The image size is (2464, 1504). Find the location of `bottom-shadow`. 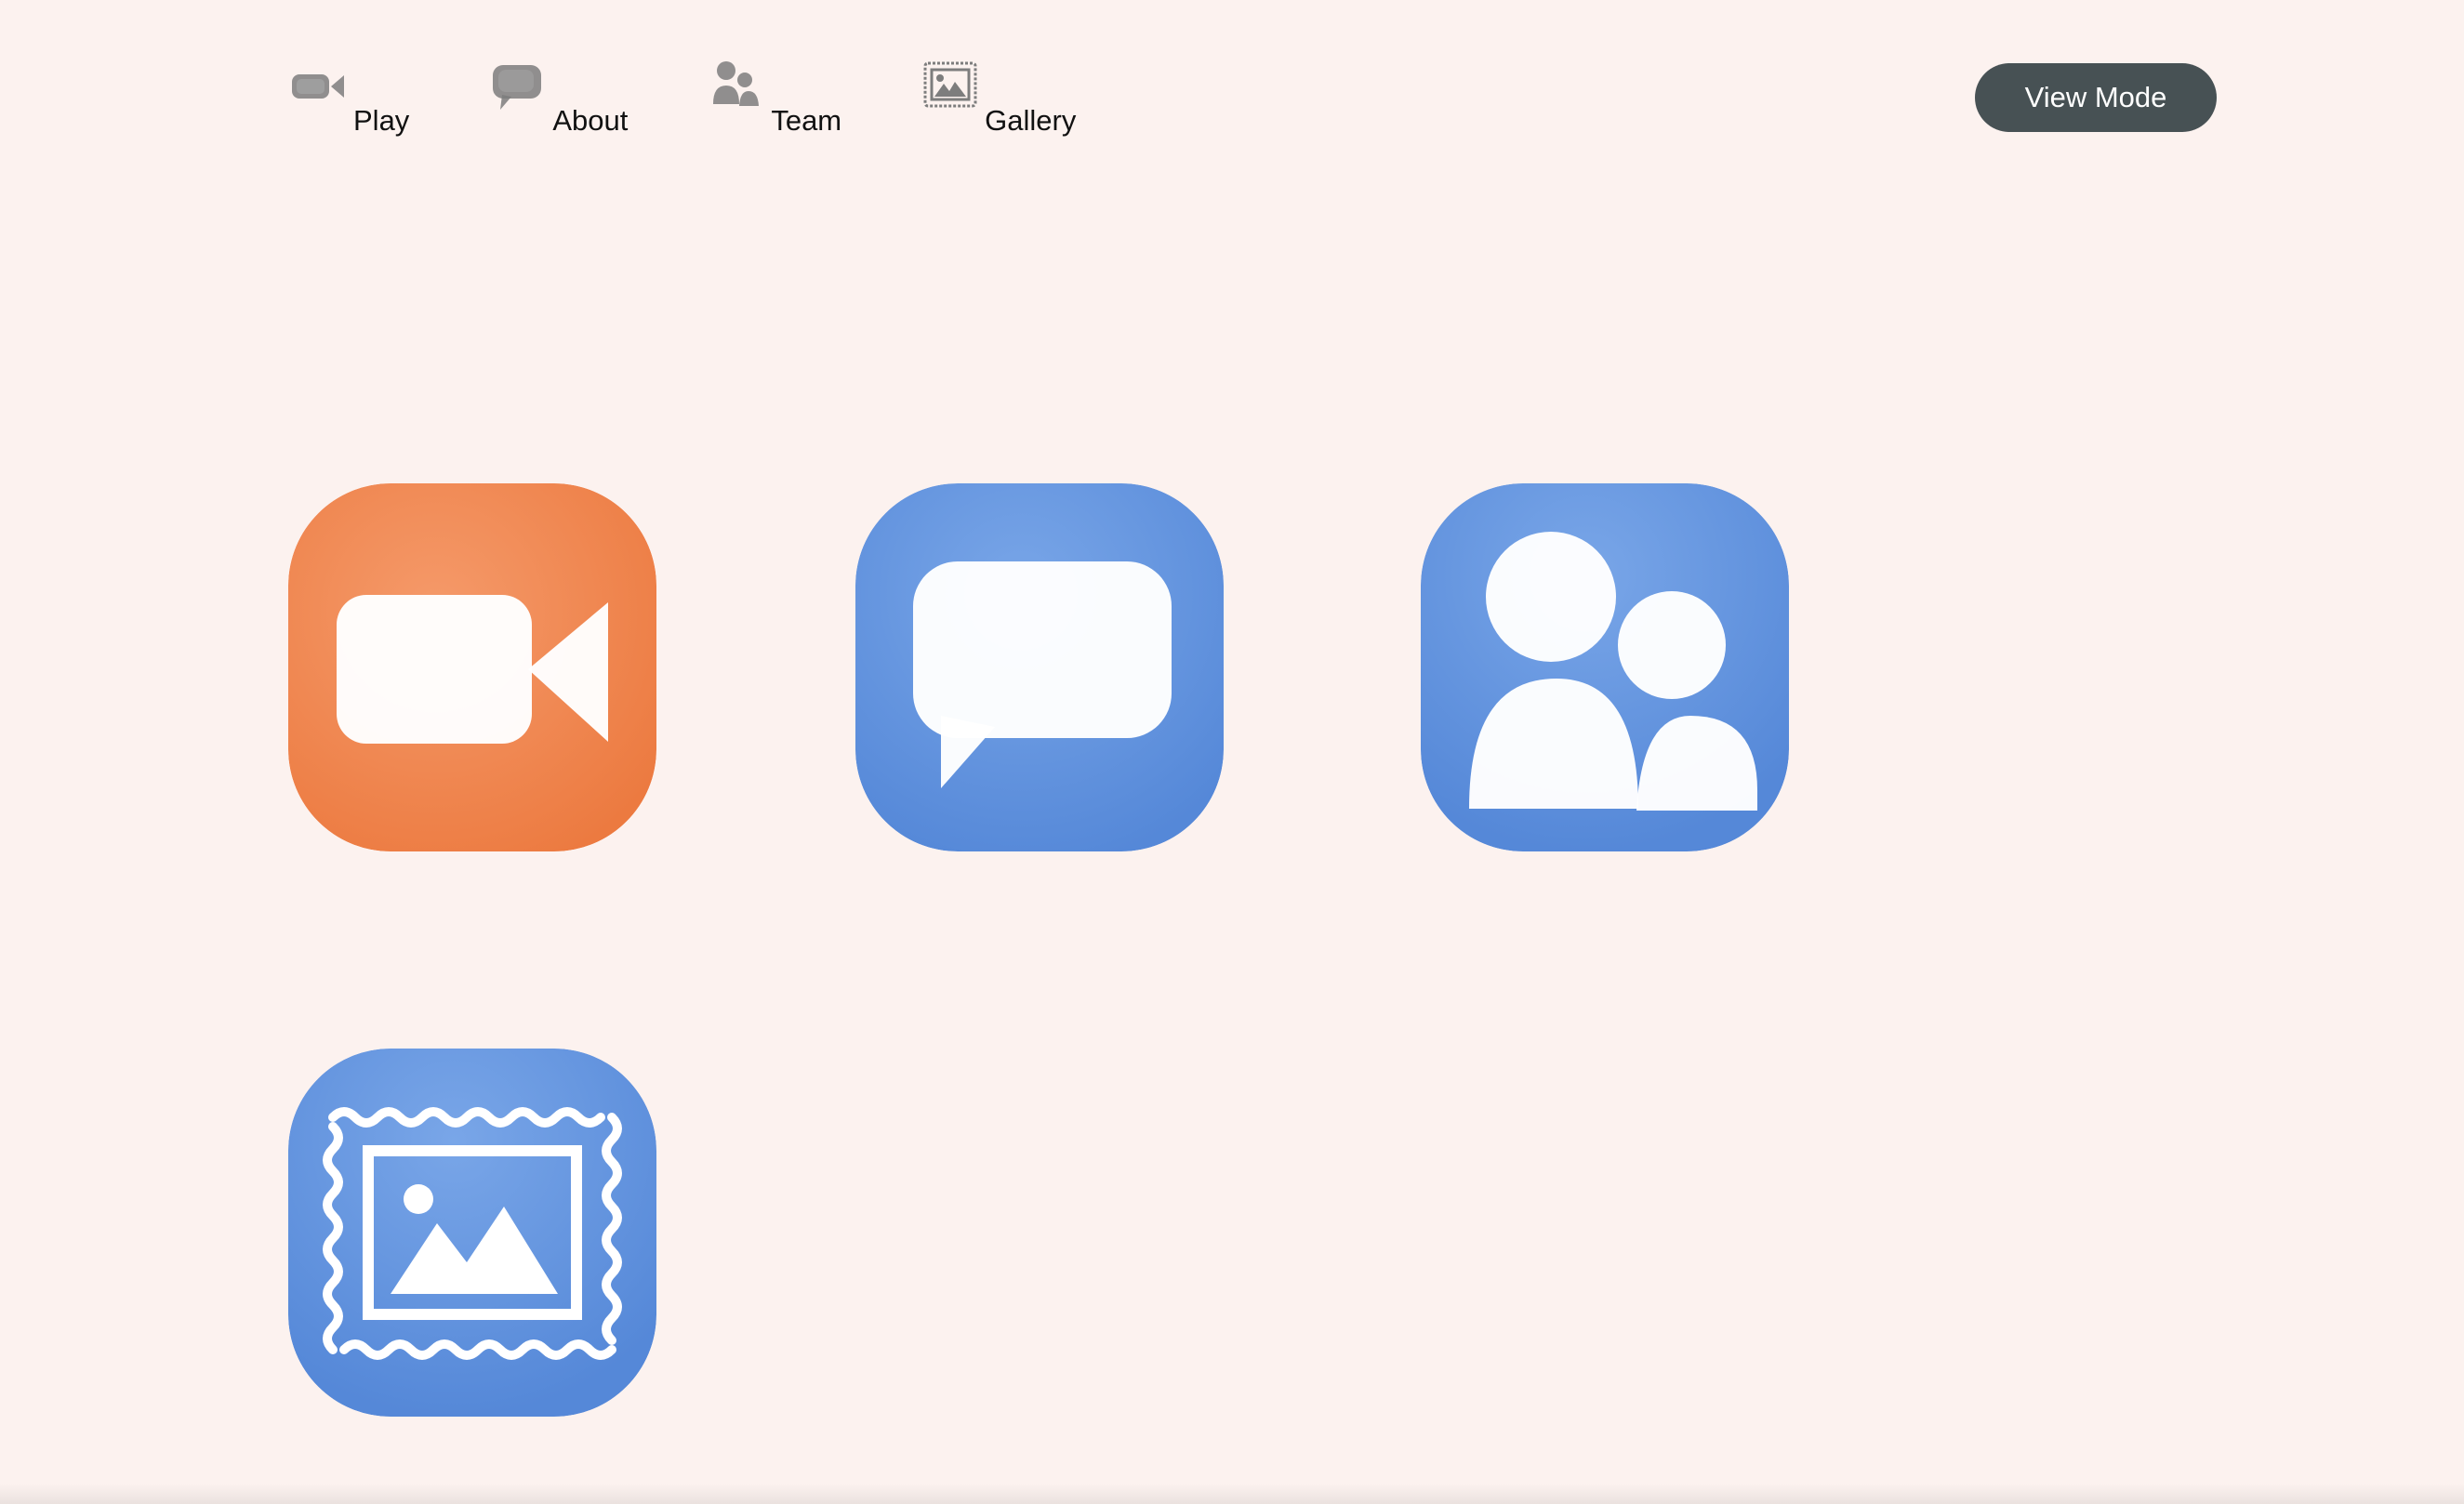

bottom-shadow is located at coordinates (1232, 1494).